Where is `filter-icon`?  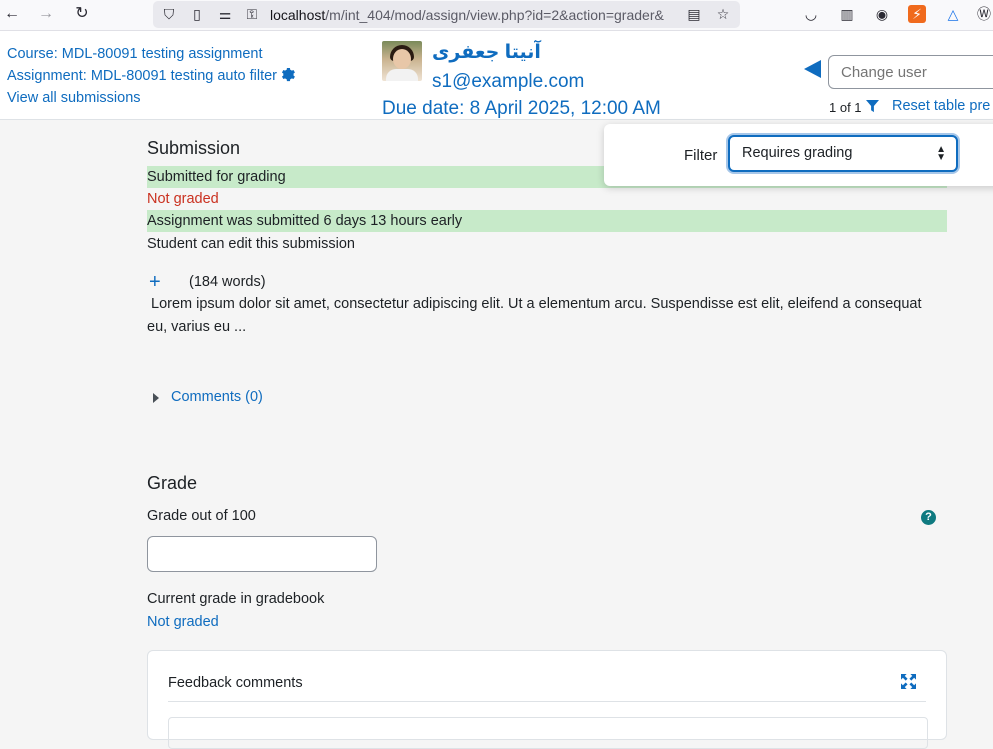
filter-icon is located at coordinates (872, 106).